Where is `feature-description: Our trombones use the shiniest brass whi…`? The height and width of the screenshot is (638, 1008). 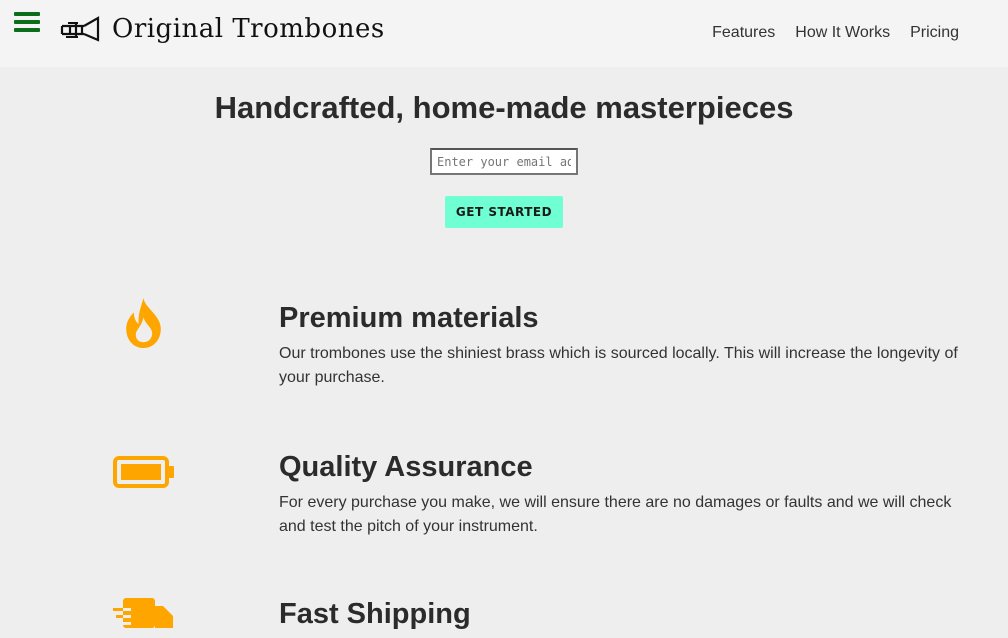 feature-description: Our trombones use the shiniest brass whi… is located at coordinates (618, 365).